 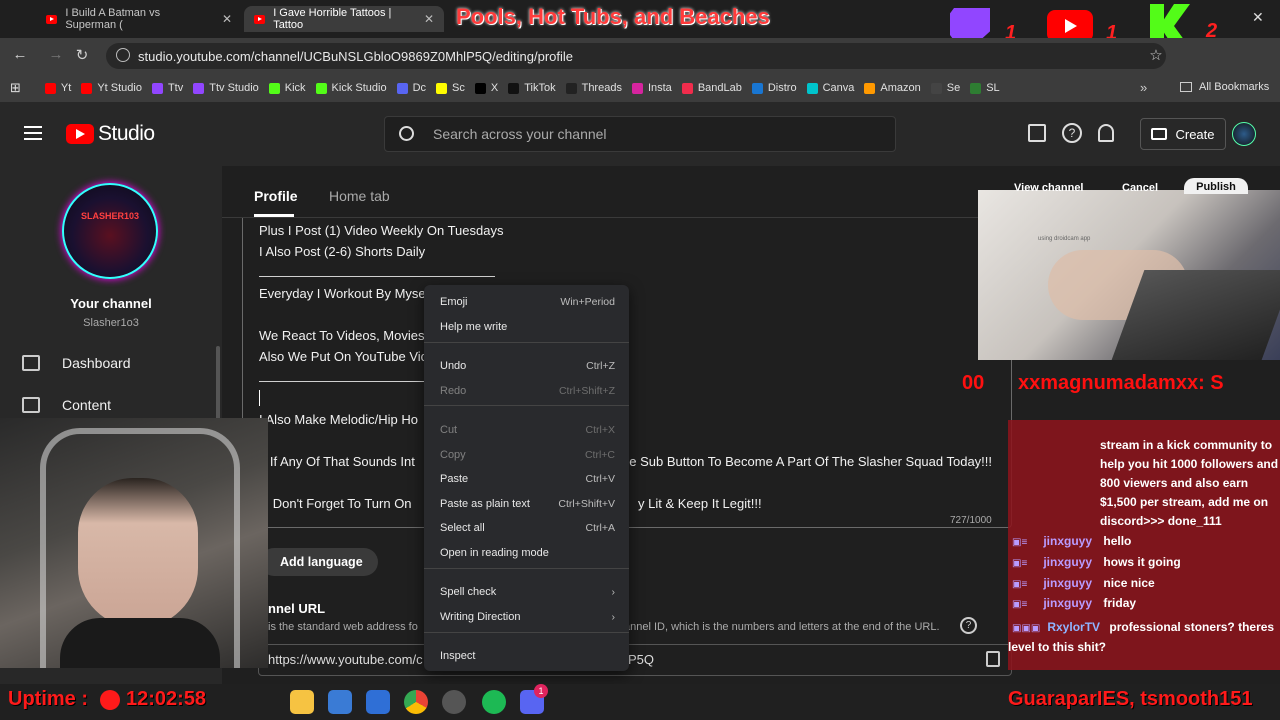 I want to click on context-menu-item: Paste Ctrl+V, so click(x=527, y=479).